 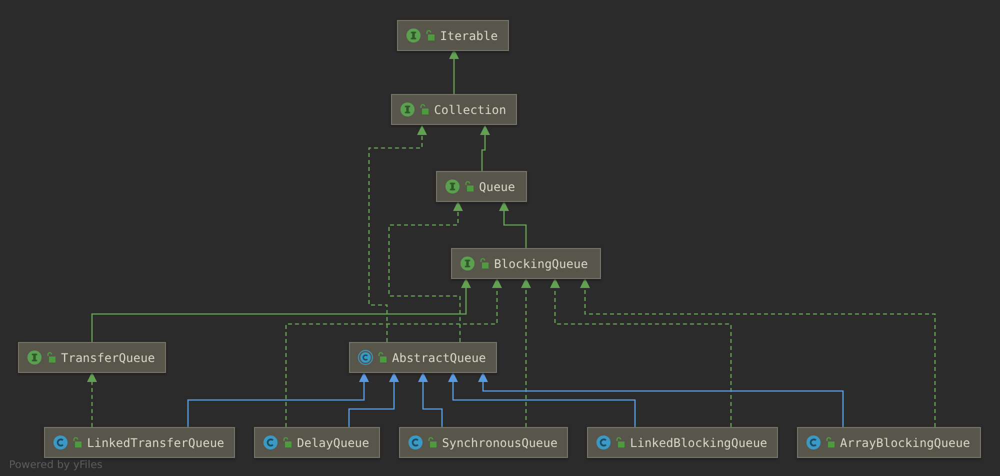 I want to click on implementation-arrow, so click(x=92, y=399).